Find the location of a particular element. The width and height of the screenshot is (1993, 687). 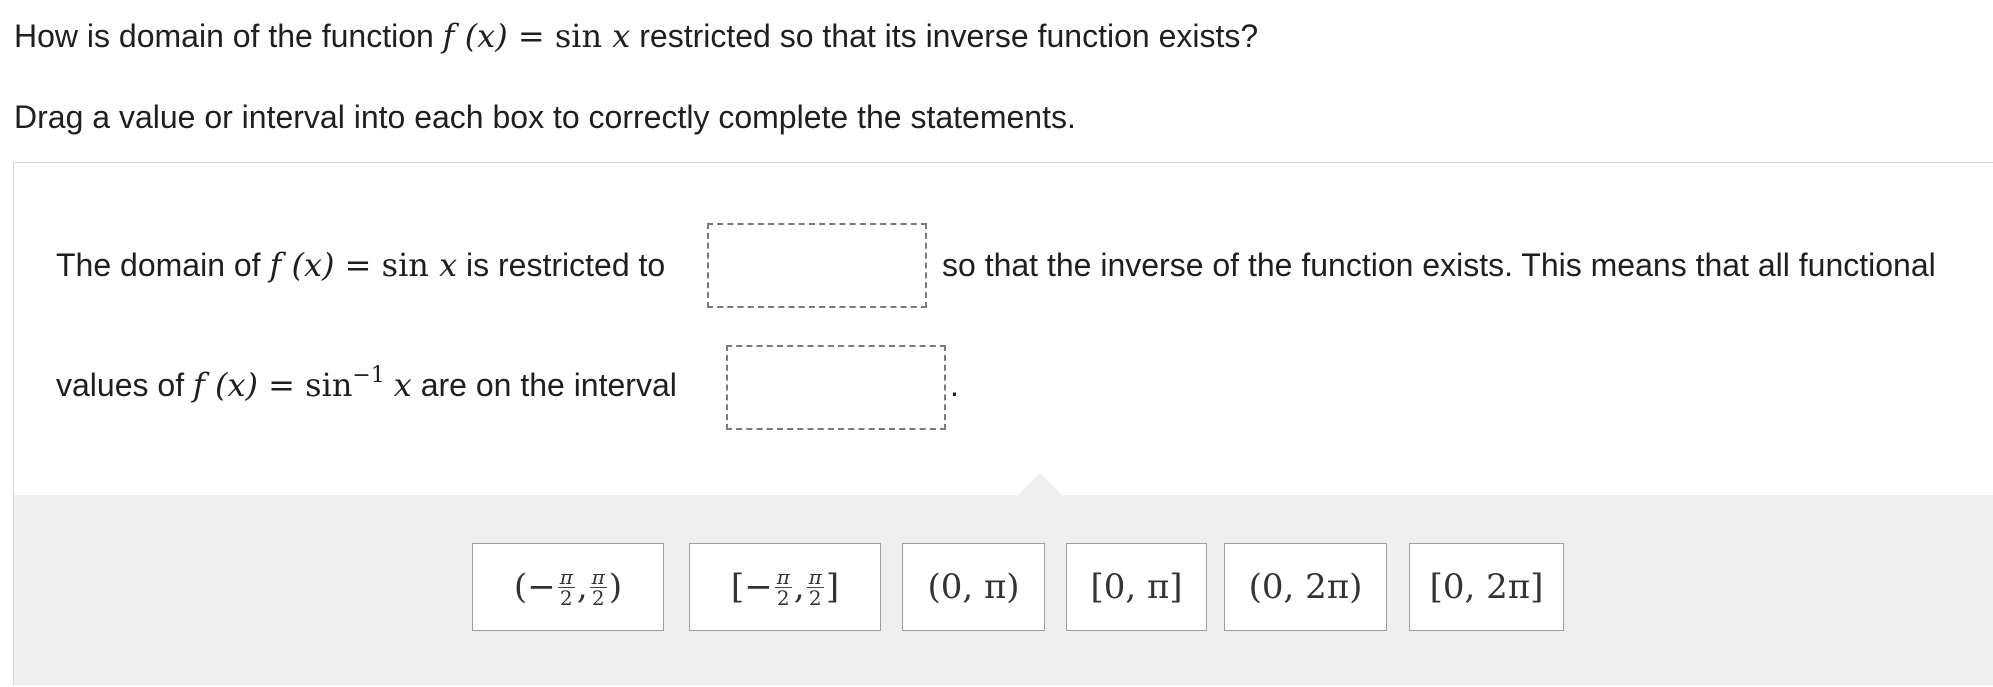

drop-box-range is located at coordinates (836, 387).